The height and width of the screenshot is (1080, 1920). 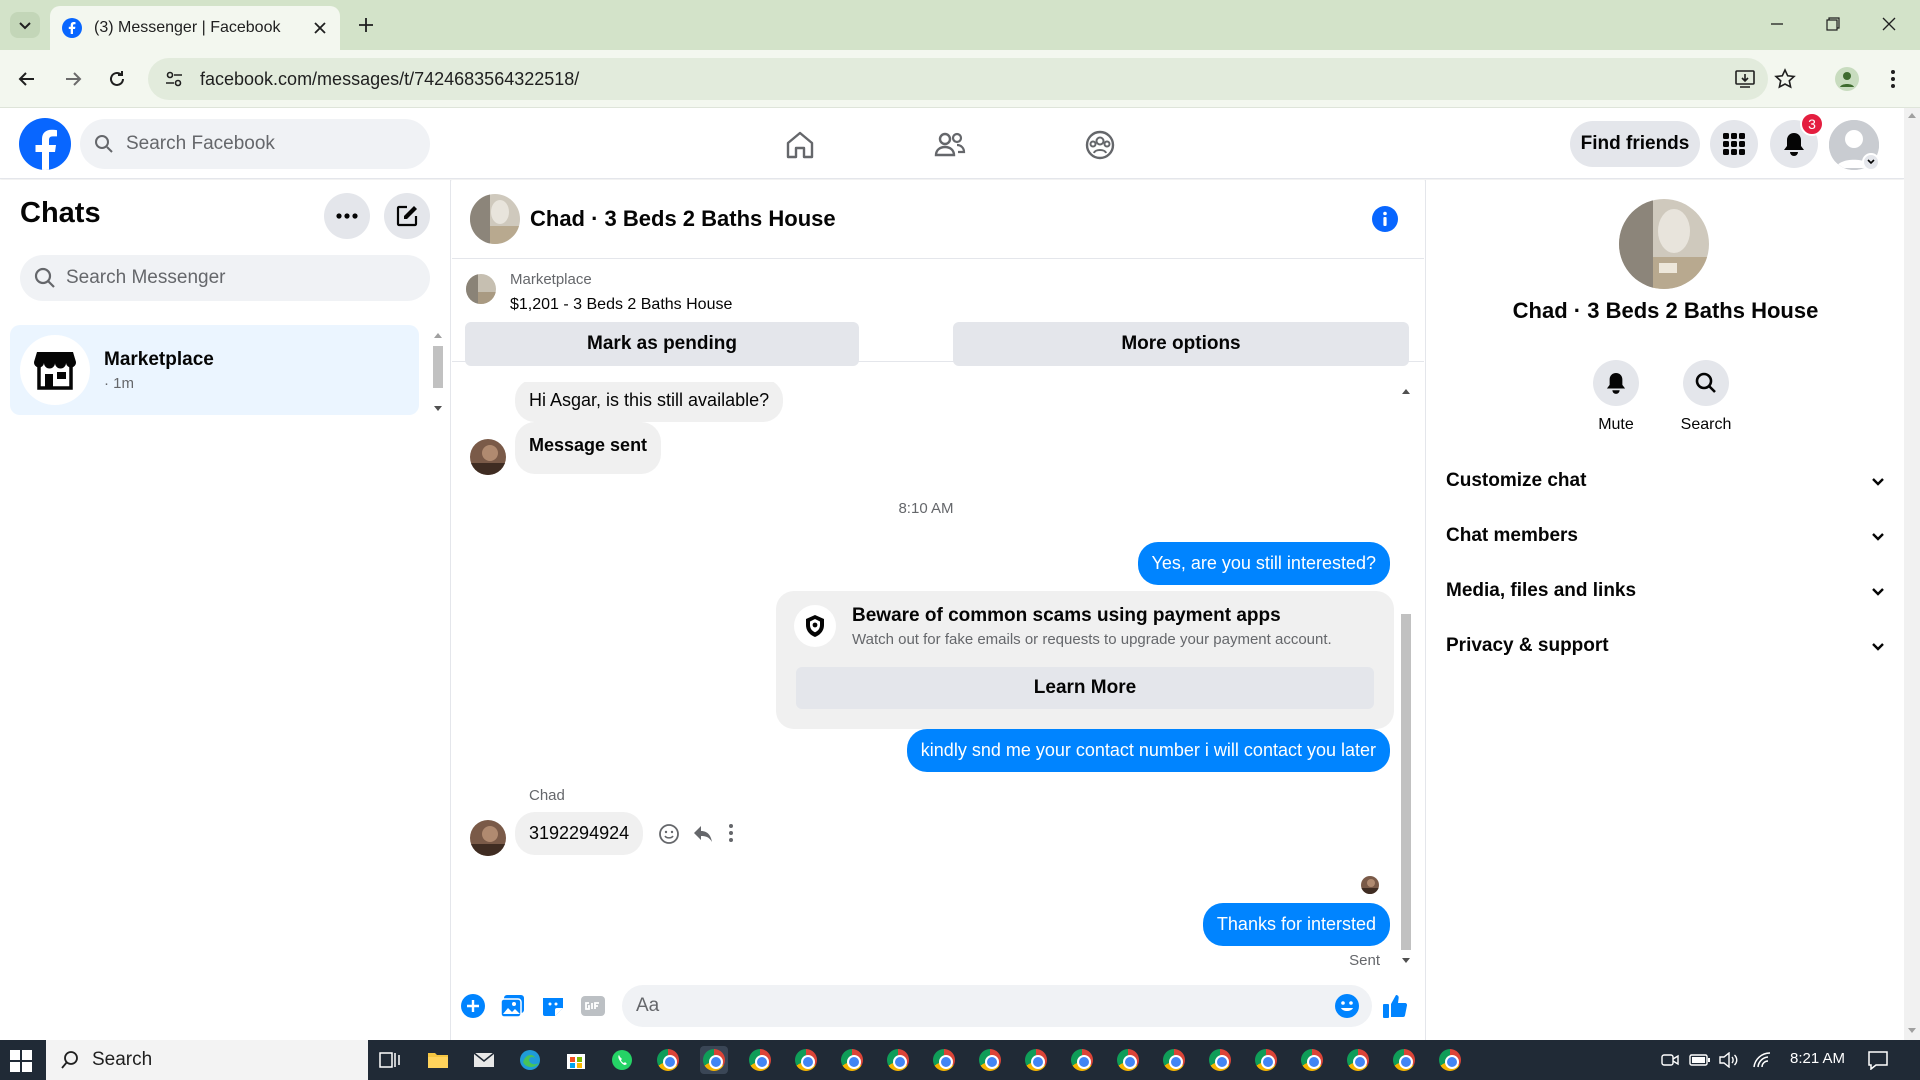 What do you see at coordinates (1666, 536) in the screenshot?
I see `section-chat-members: Chat members` at bounding box center [1666, 536].